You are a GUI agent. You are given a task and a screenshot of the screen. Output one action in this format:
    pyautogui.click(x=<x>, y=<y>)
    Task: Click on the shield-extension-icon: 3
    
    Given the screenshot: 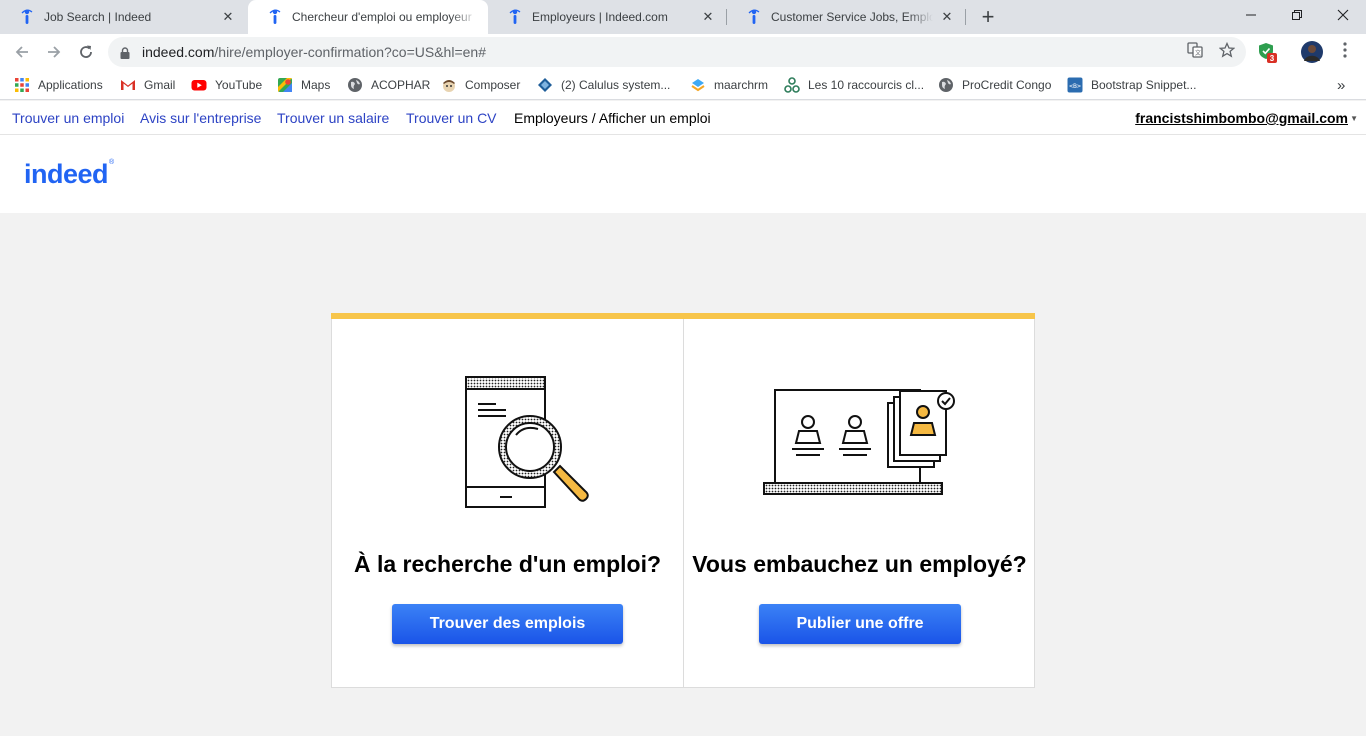 What is the action you would take?
    pyautogui.click(x=1268, y=52)
    